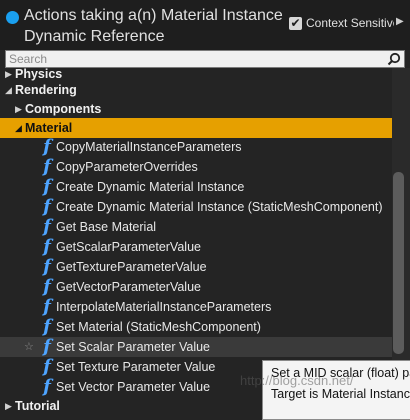  Describe the element at coordinates (128, 247) in the screenshot. I see `function-label: GetScalarParameterValue` at that location.